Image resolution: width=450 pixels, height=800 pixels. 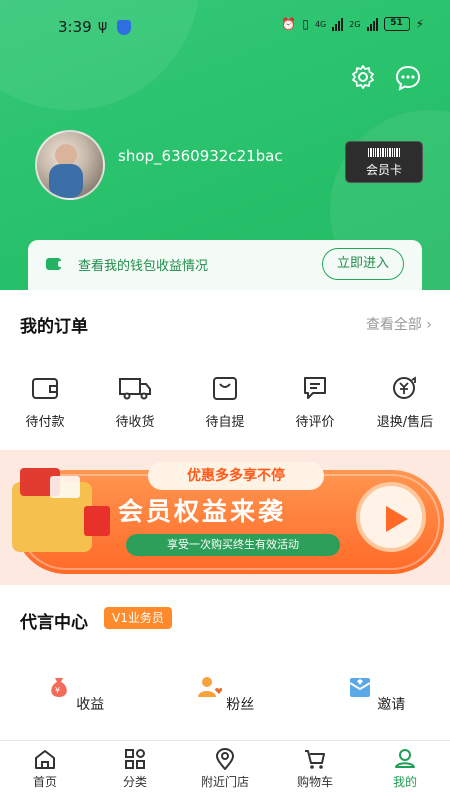 What do you see at coordinates (45, 770) in the screenshot?
I see `tab-home: 首页` at bounding box center [45, 770].